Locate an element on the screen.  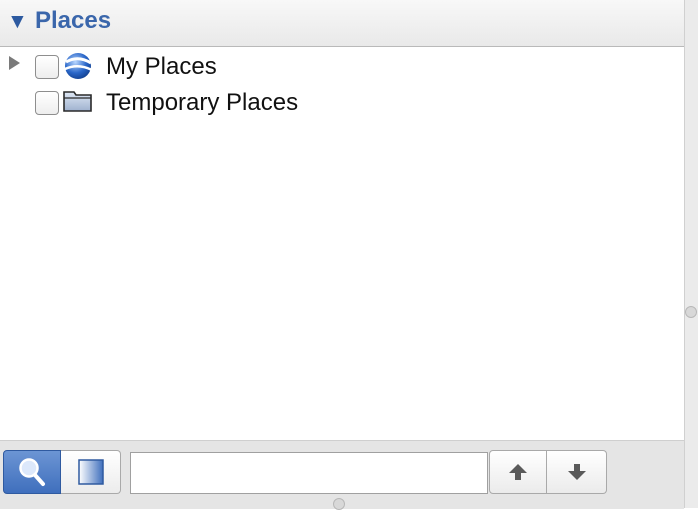
tree-item-my-places: My Places is located at coordinates (330, 66).